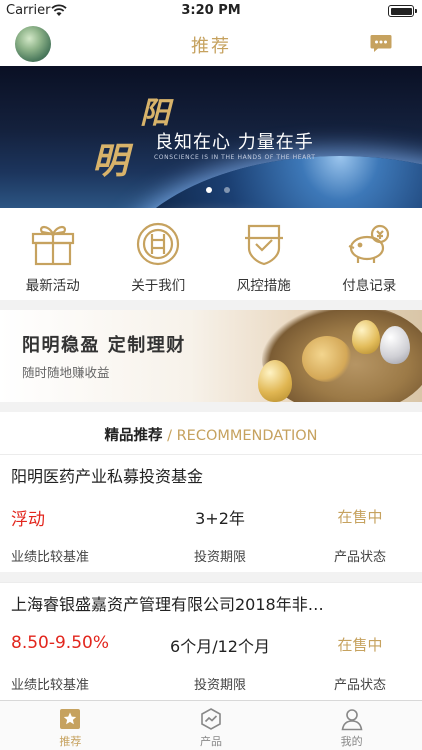 This screenshot has width=422, height=750. I want to click on earth-illustration, so click(266, 182).